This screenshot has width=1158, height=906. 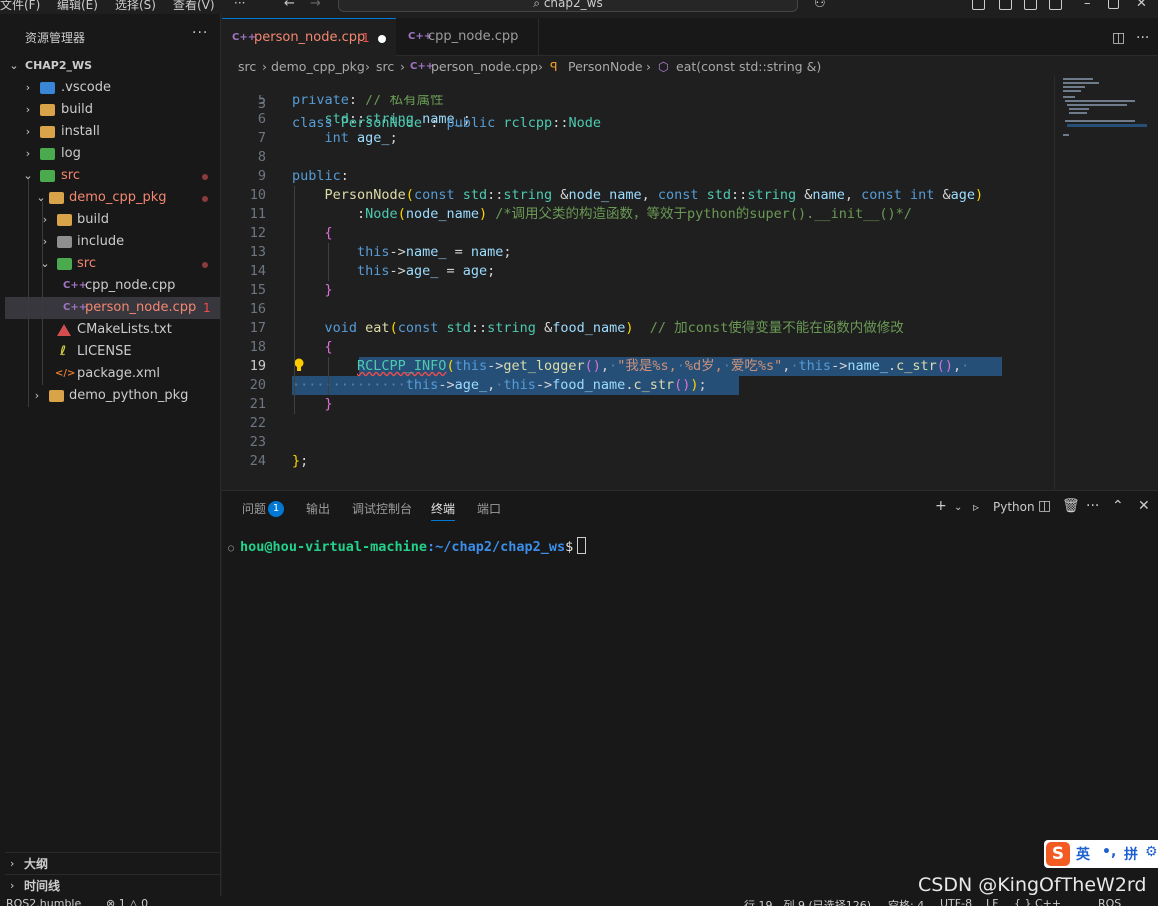 What do you see at coordinates (318, 508) in the screenshot?
I see `tab-output: 输出` at bounding box center [318, 508].